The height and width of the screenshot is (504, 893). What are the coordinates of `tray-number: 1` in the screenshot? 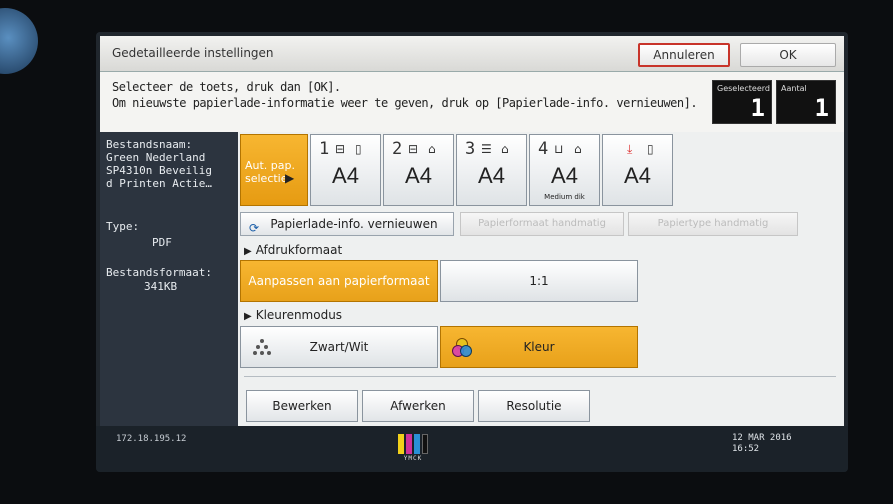 It's located at (324, 149).